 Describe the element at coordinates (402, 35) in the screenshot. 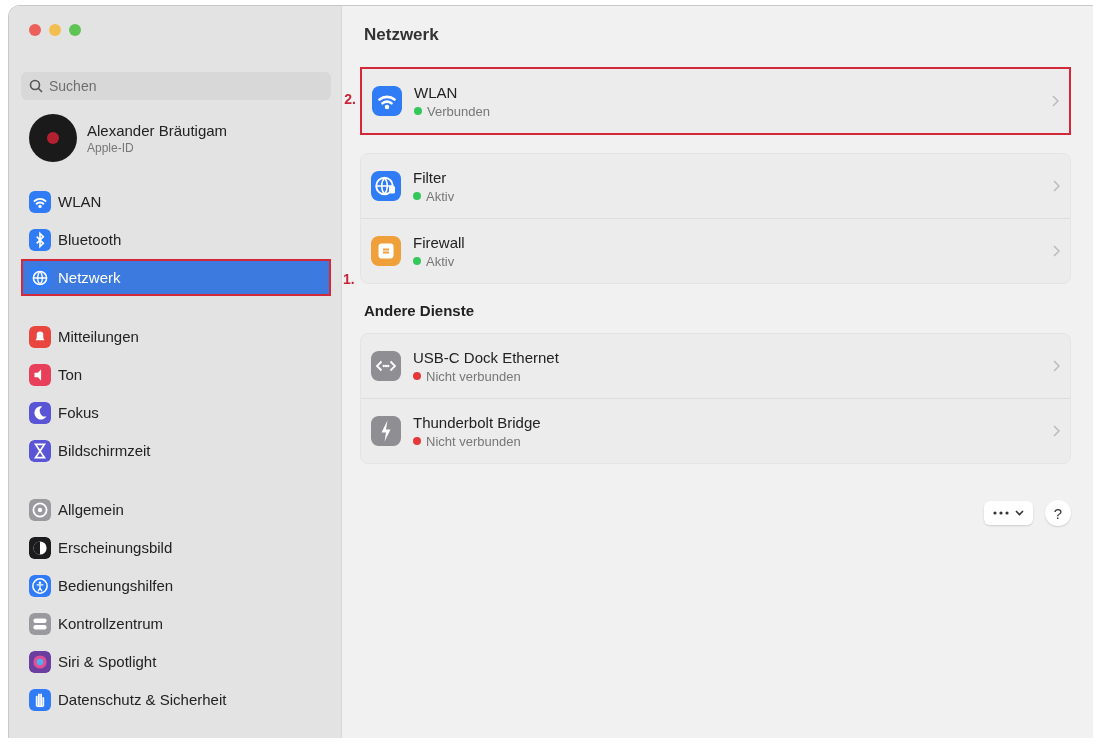

I see `page-title: Netzwerk` at that location.